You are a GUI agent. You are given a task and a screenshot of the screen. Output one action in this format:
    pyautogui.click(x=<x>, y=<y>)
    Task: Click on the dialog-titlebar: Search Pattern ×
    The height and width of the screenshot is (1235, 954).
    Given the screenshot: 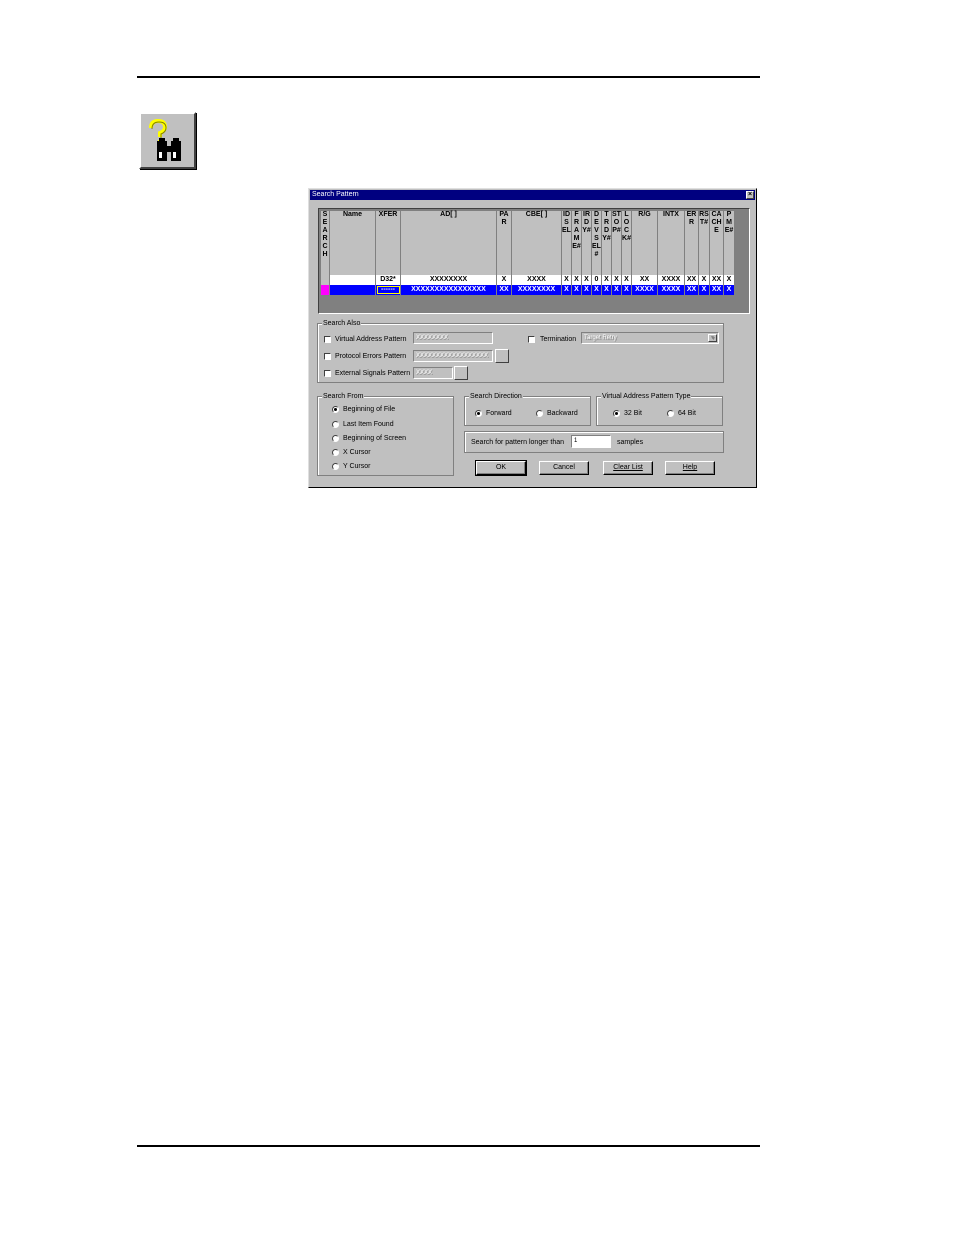 What is the action you would take?
    pyautogui.click(x=532, y=195)
    